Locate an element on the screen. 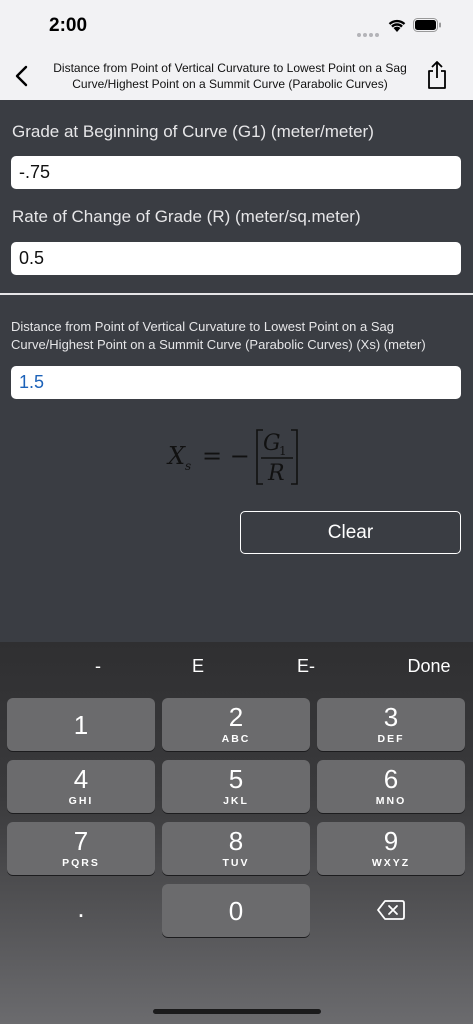  formula-lhs-sub: s is located at coordinates (188, 466).